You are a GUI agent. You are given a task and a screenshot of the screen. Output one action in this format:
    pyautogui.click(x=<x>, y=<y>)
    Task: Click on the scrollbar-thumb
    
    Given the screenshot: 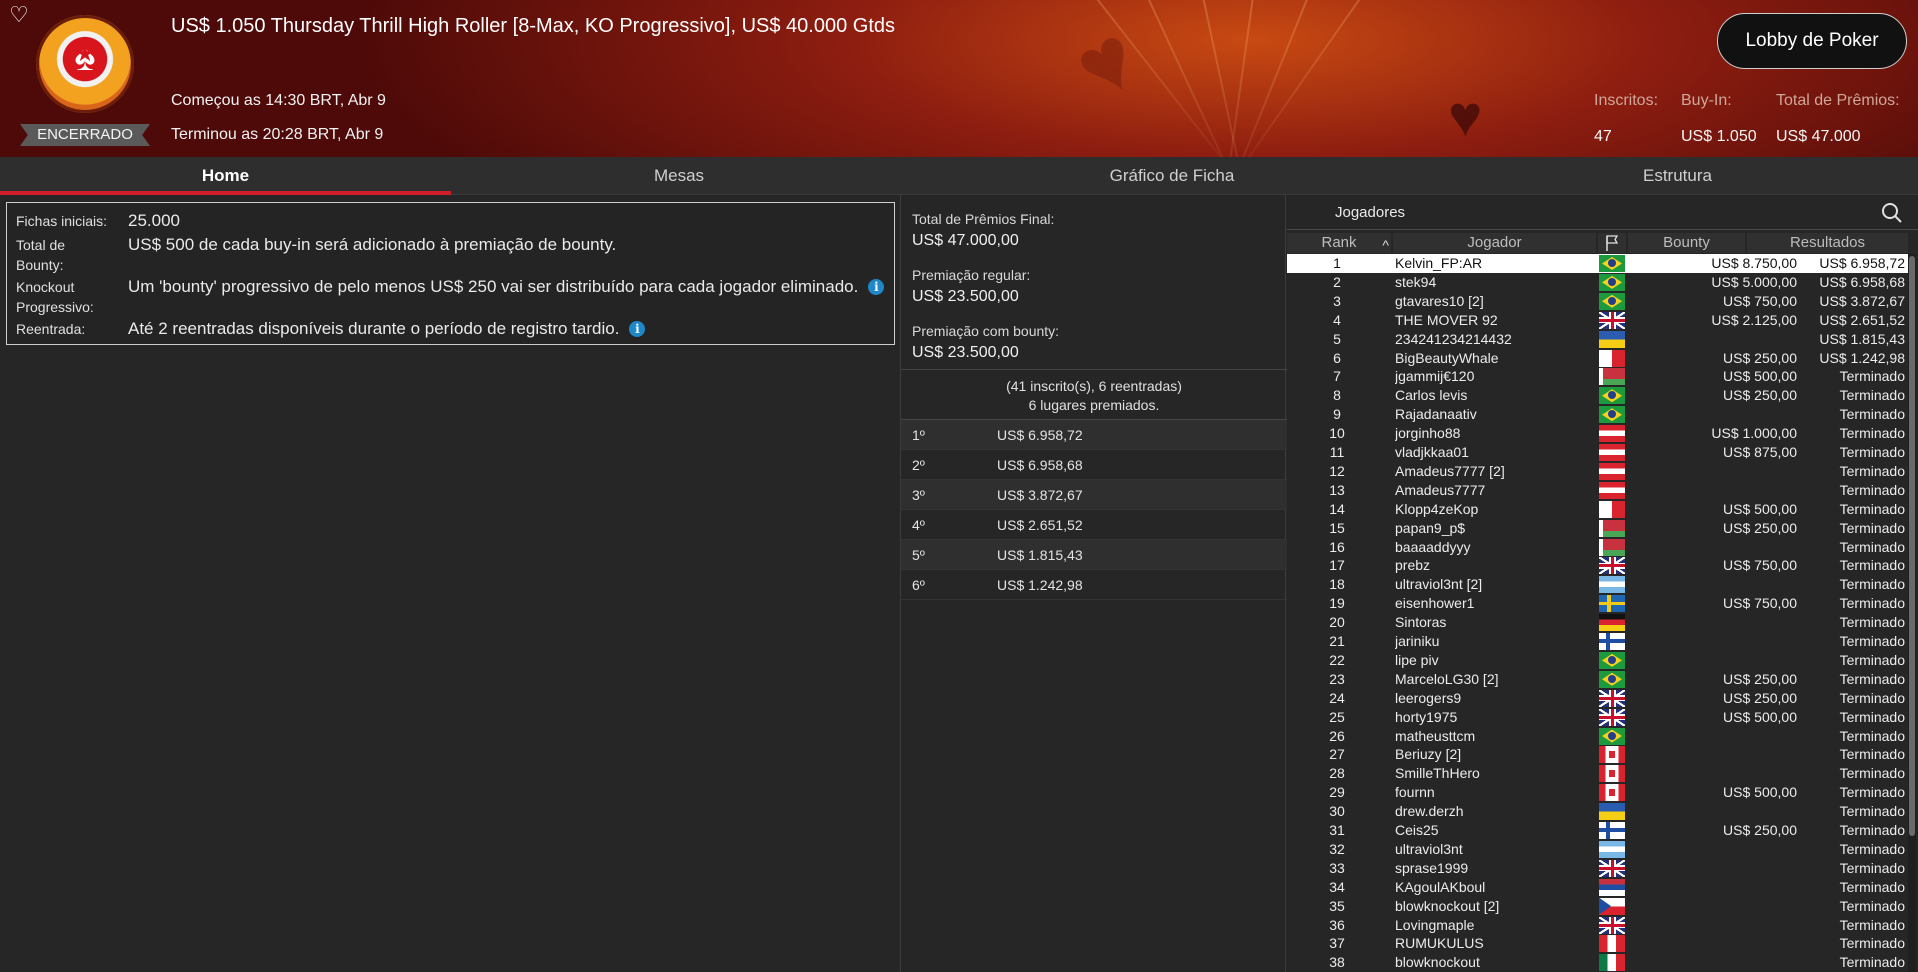 What is the action you would take?
    pyautogui.click(x=1912, y=546)
    